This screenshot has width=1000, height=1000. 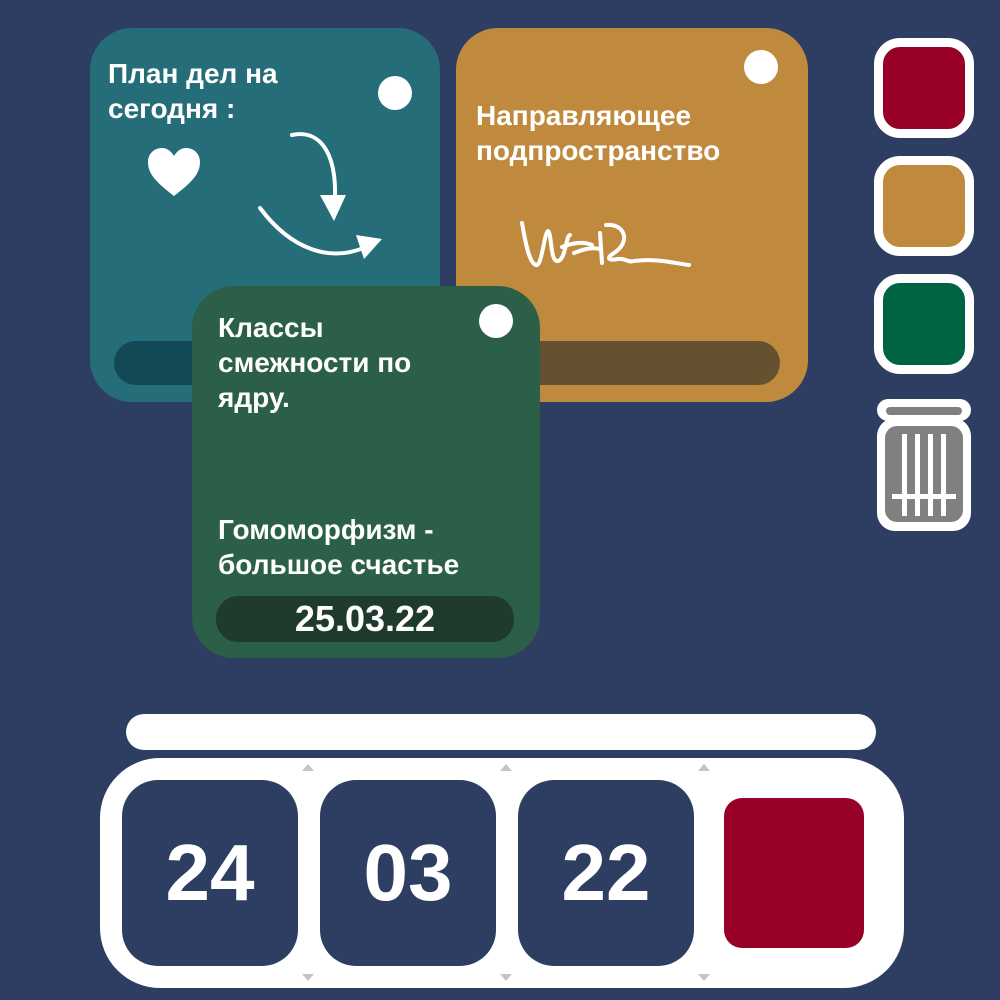 What do you see at coordinates (794, 873) in the screenshot?
I see `color-picker` at bounding box center [794, 873].